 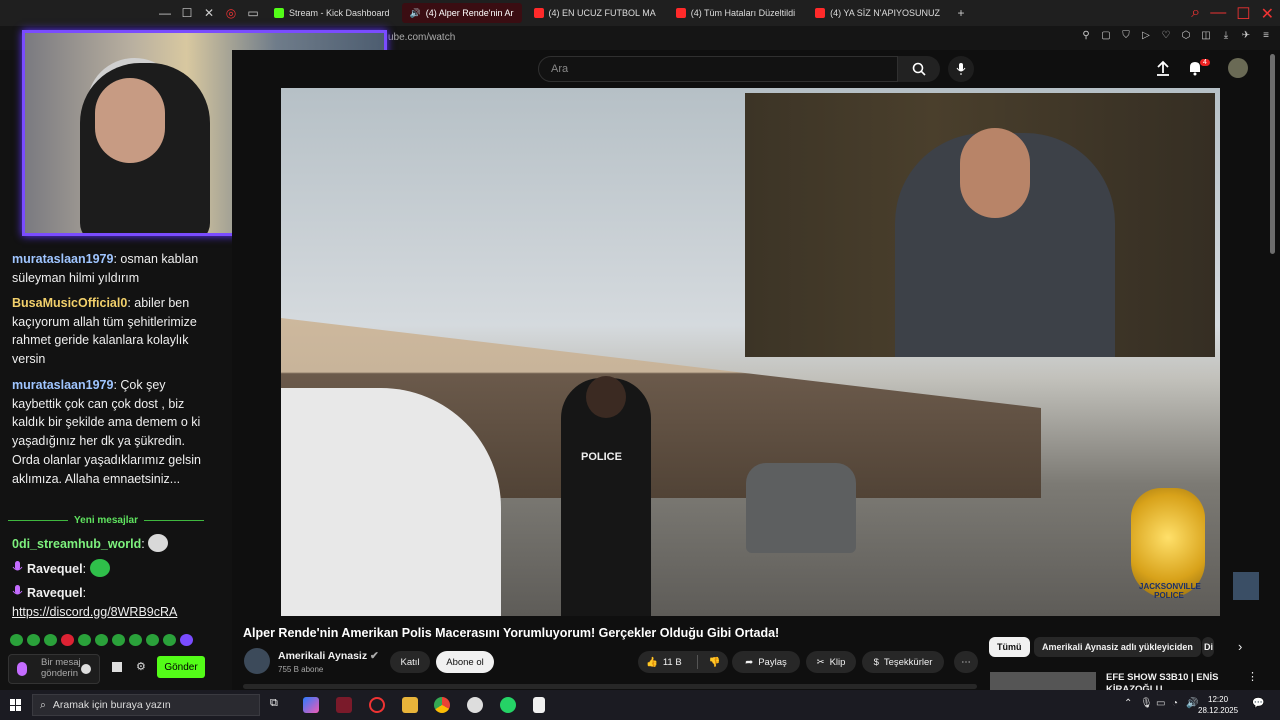 I want to click on menu-icon: ≡, so click(x=1266, y=35).